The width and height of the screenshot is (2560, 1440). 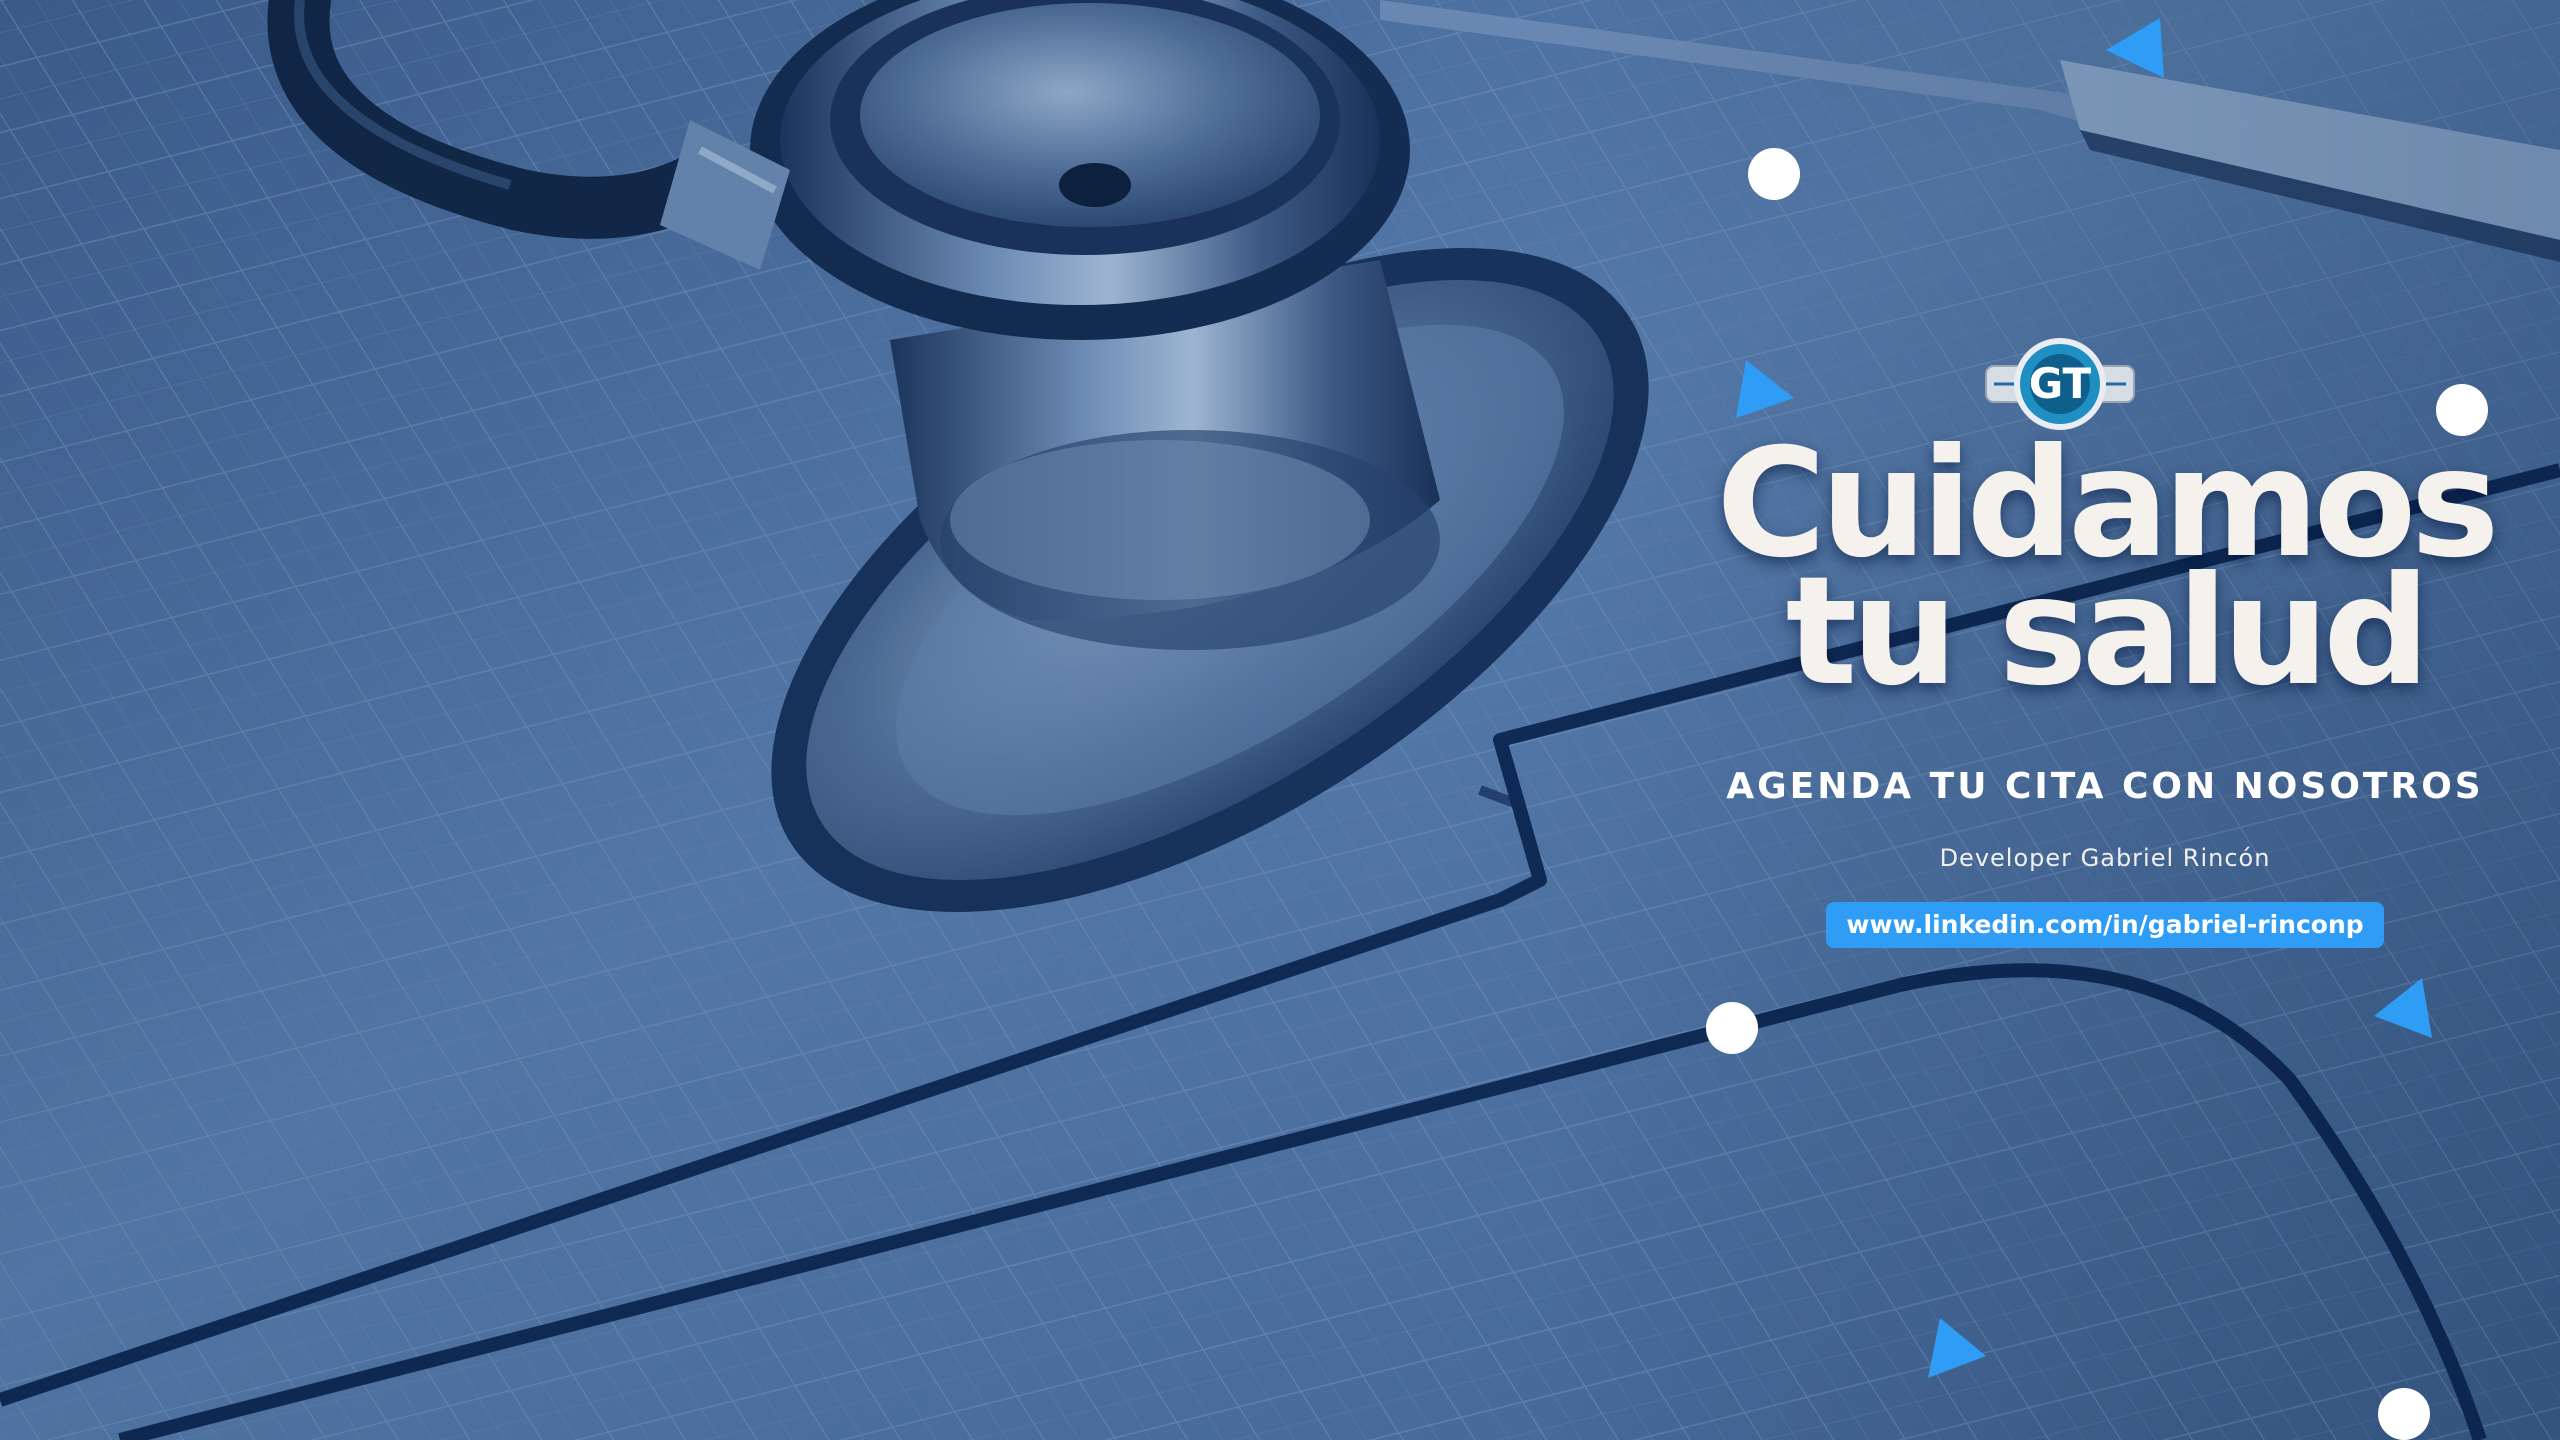 What do you see at coordinates (2105, 786) in the screenshot?
I see `tagline: AGENDA TU CITA CON NOSOTROS` at bounding box center [2105, 786].